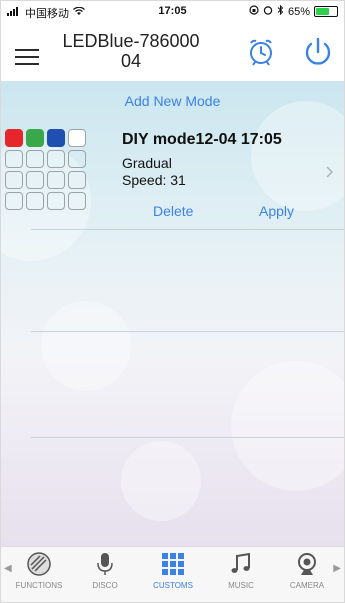 The image size is (345, 603). I want to click on functions-icon, so click(39, 564).